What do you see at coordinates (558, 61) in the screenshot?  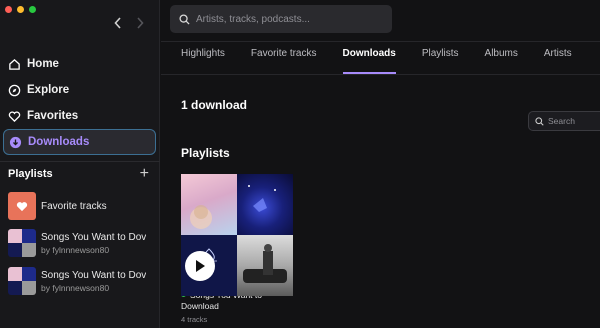 I see `tab-artists: Artists` at bounding box center [558, 61].